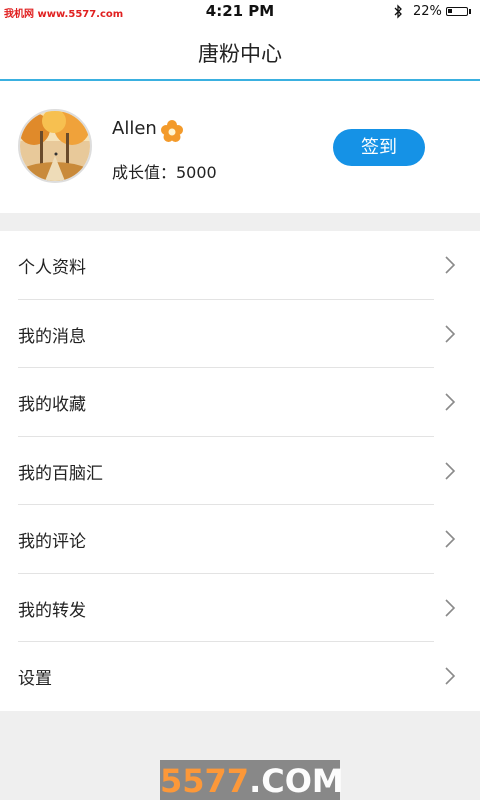  What do you see at coordinates (60, 473) in the screenshot?
I see `menu-item-label: 我的百脑汇` at bounding box center [60, 473].